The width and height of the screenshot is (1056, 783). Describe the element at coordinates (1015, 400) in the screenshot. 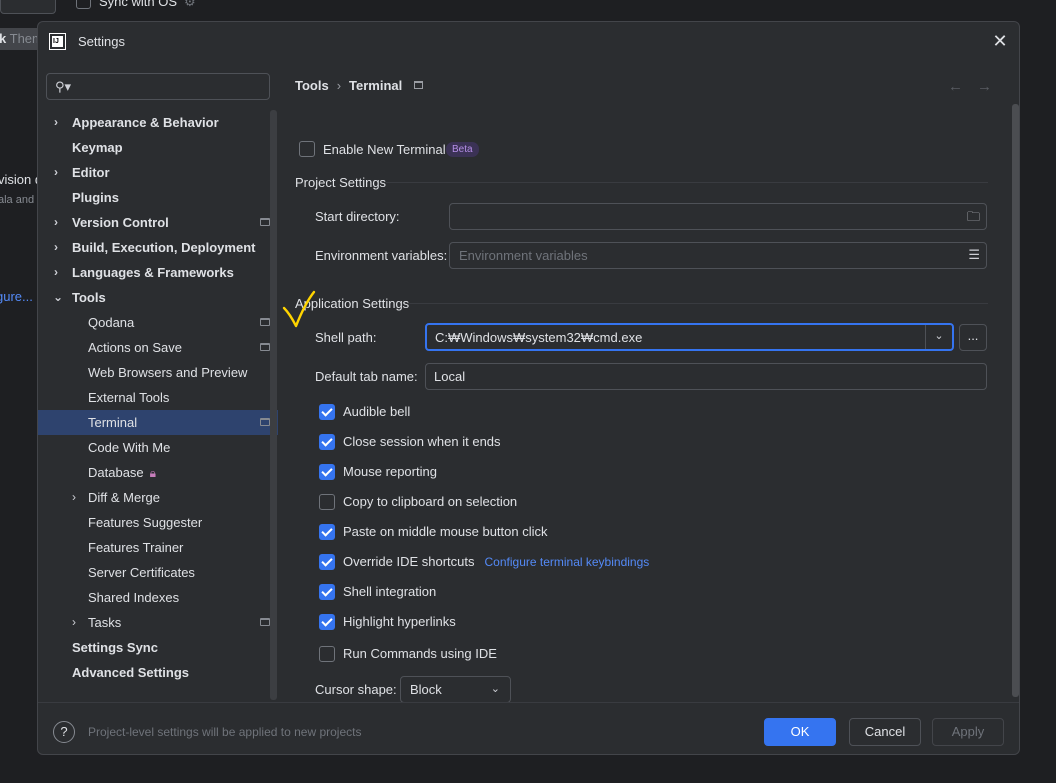

I see `content-scrollbar` at that location.